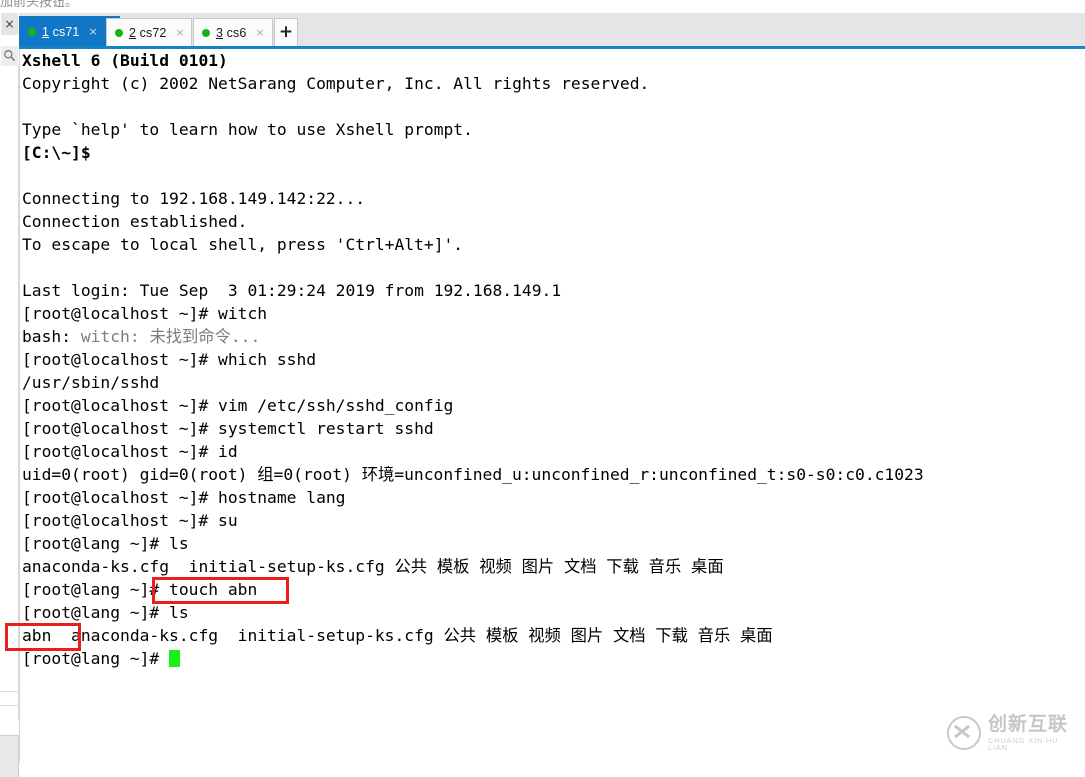  I want to click on terminal-cursor, so click(175, 658).